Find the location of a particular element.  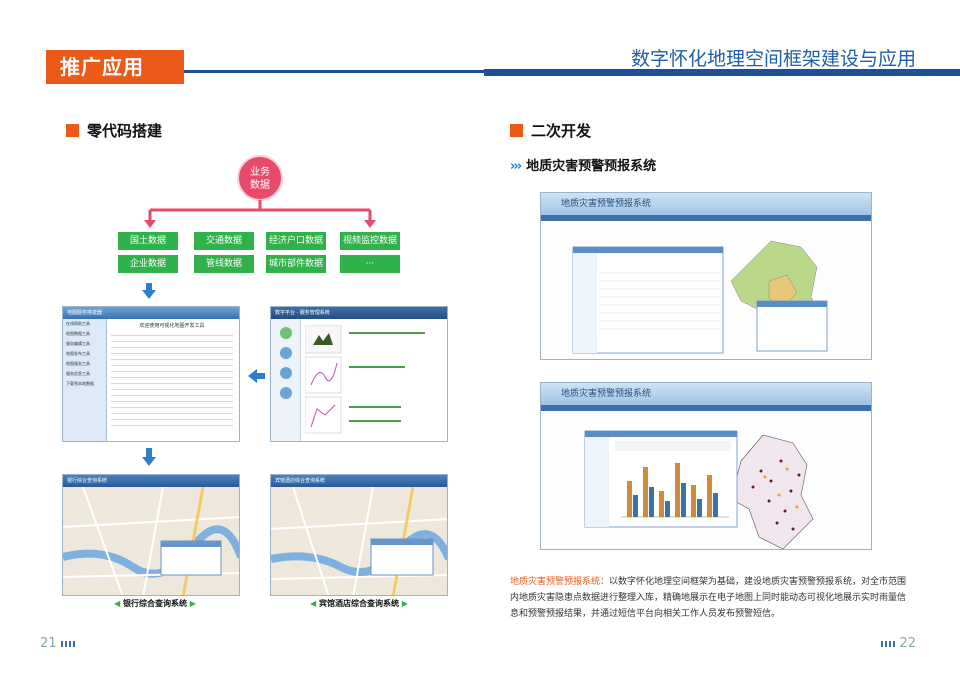

designer-screenshot: 数字平台 · 服务管理系统 is located at coordinates (359, 374).